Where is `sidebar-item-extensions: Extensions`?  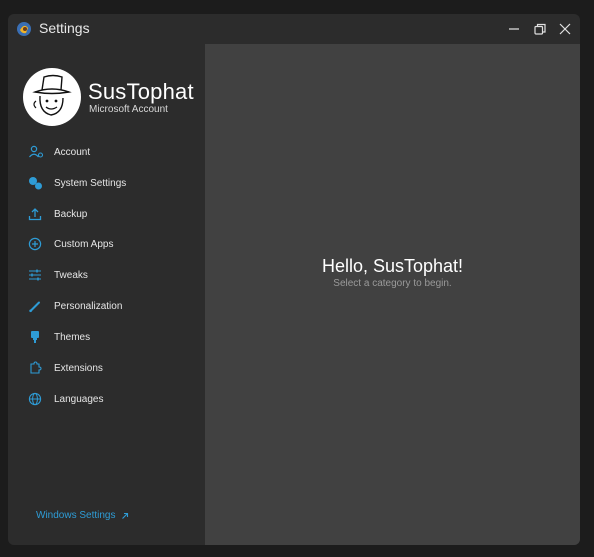
sidebar-item-extensions: Extensions is located at coordinates (113, 368).